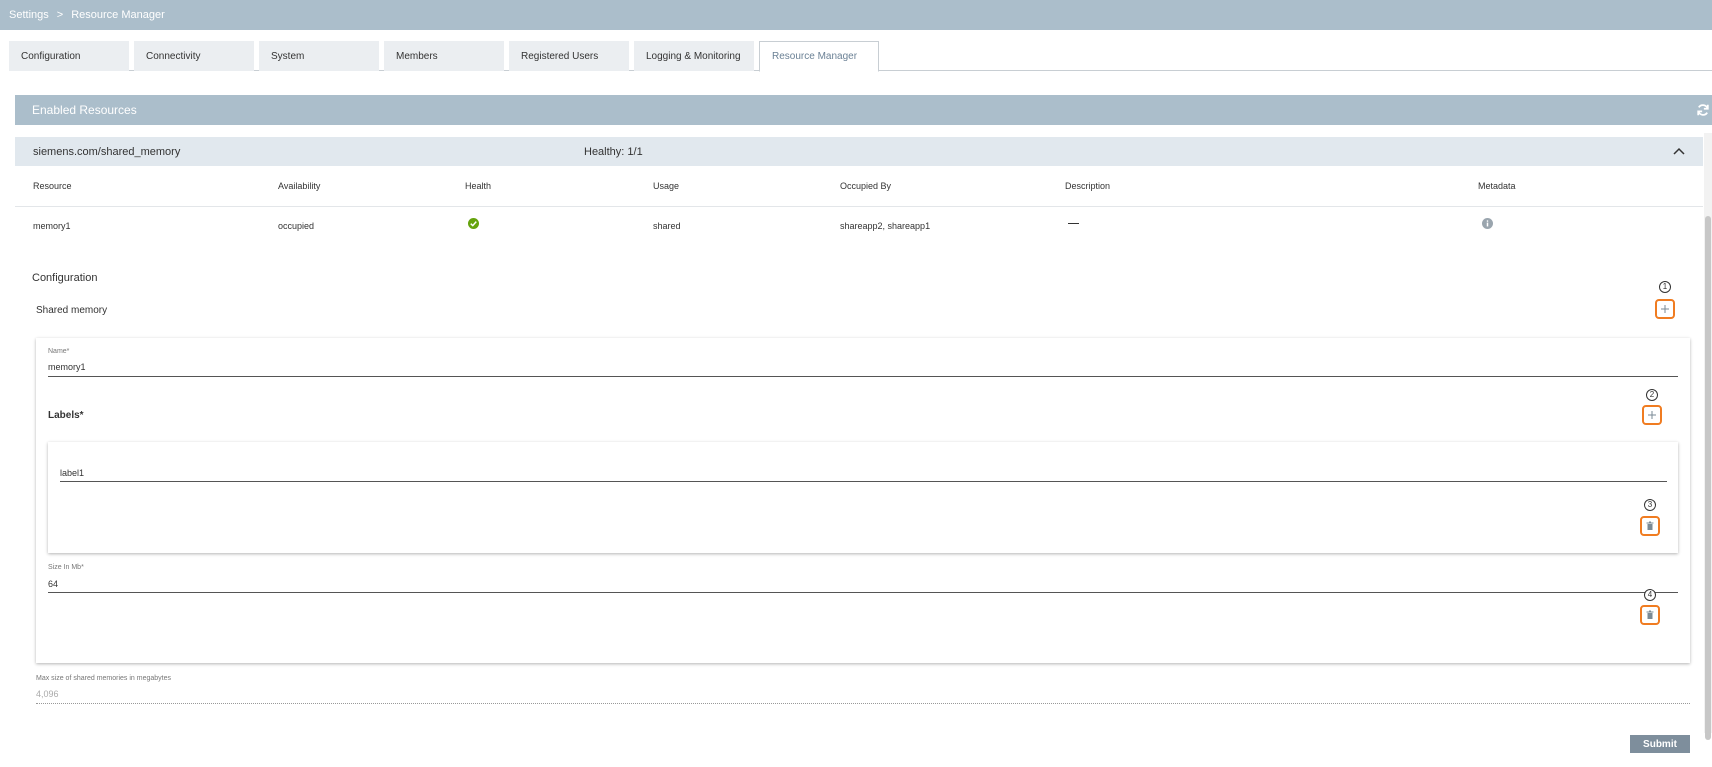 The height and width of the screenshot is (767, 1712). What do you see at coordinates (863, 703) in the screenshot?
I see `max-size-underline` at bounding box center [863, 703].